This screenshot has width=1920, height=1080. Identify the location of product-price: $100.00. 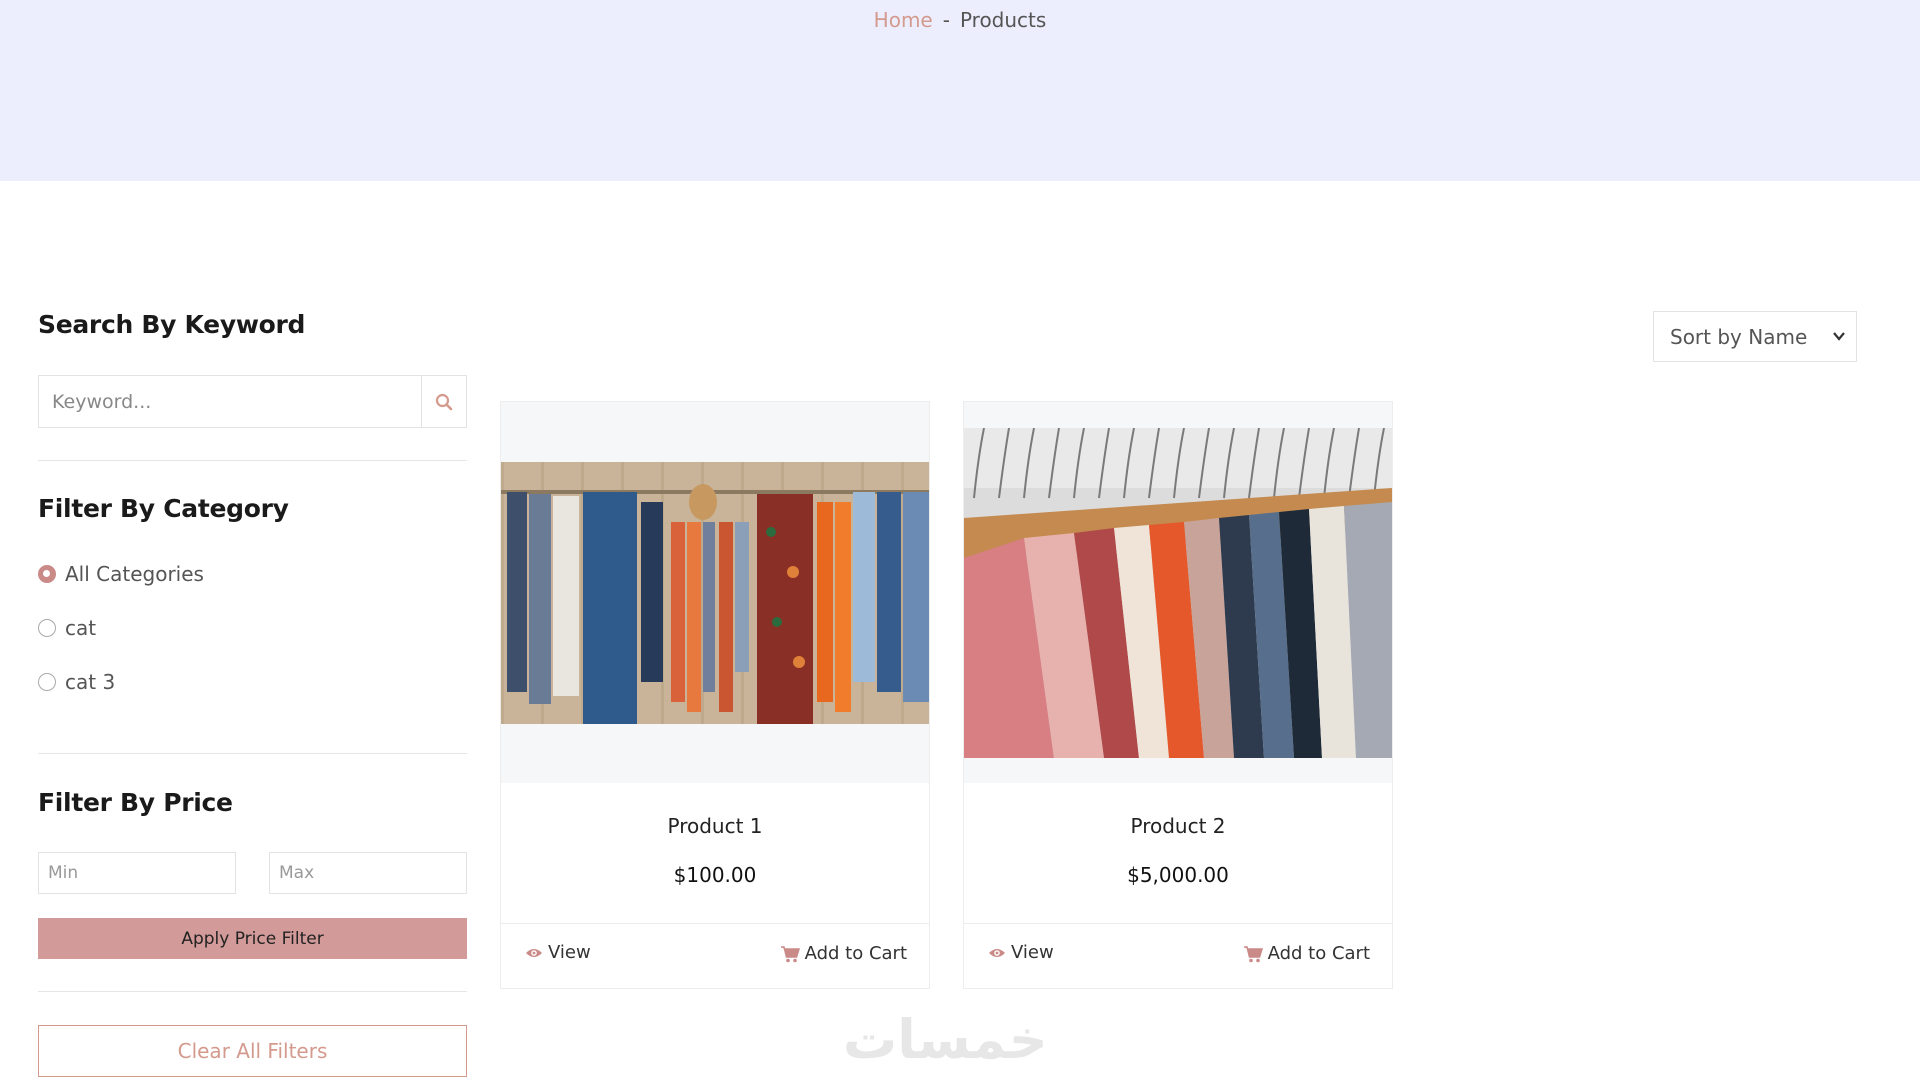
(715, 875).